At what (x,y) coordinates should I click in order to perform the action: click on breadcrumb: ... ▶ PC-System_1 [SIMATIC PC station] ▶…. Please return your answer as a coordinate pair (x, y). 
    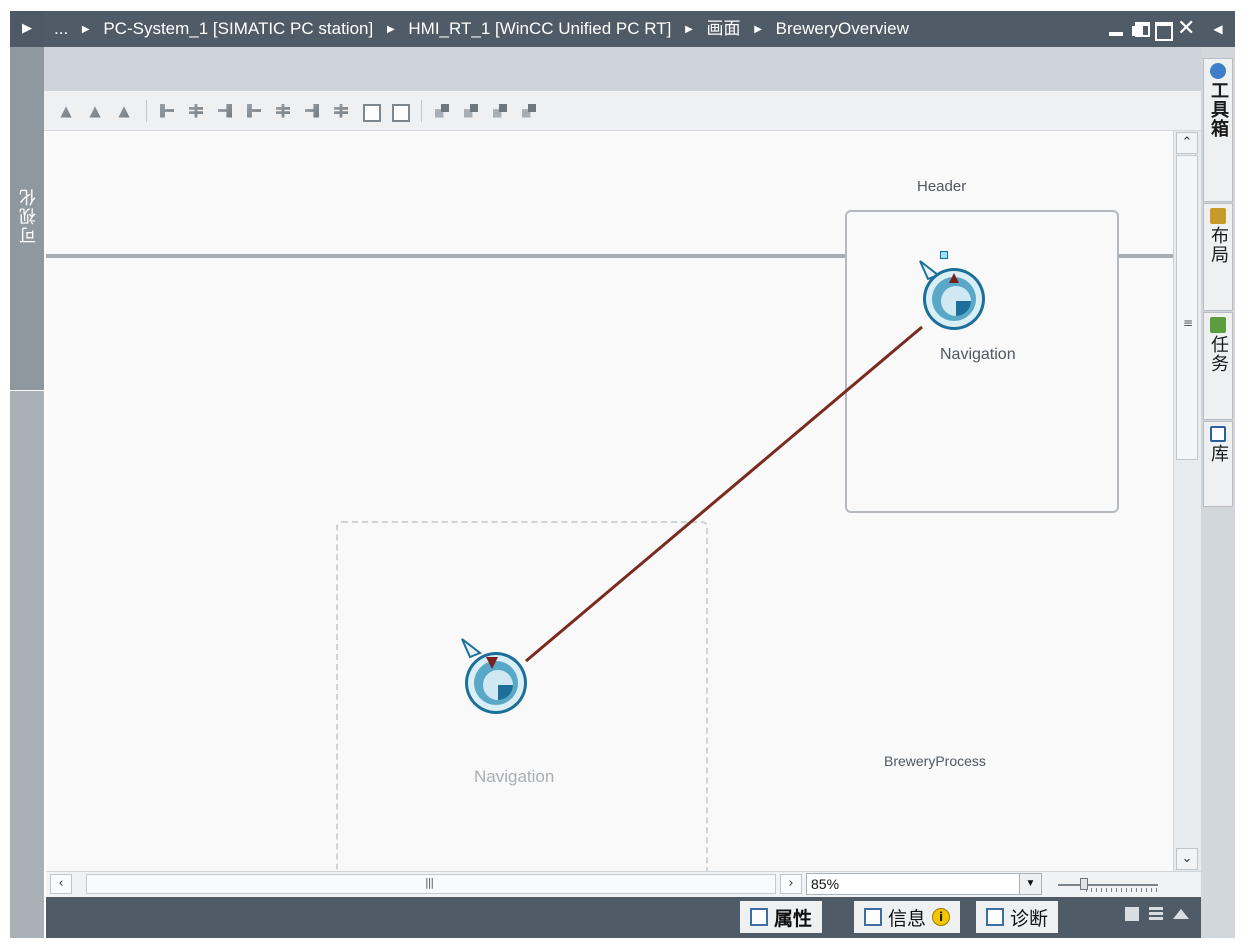
    Looking at the image, I should click on (481, 29).